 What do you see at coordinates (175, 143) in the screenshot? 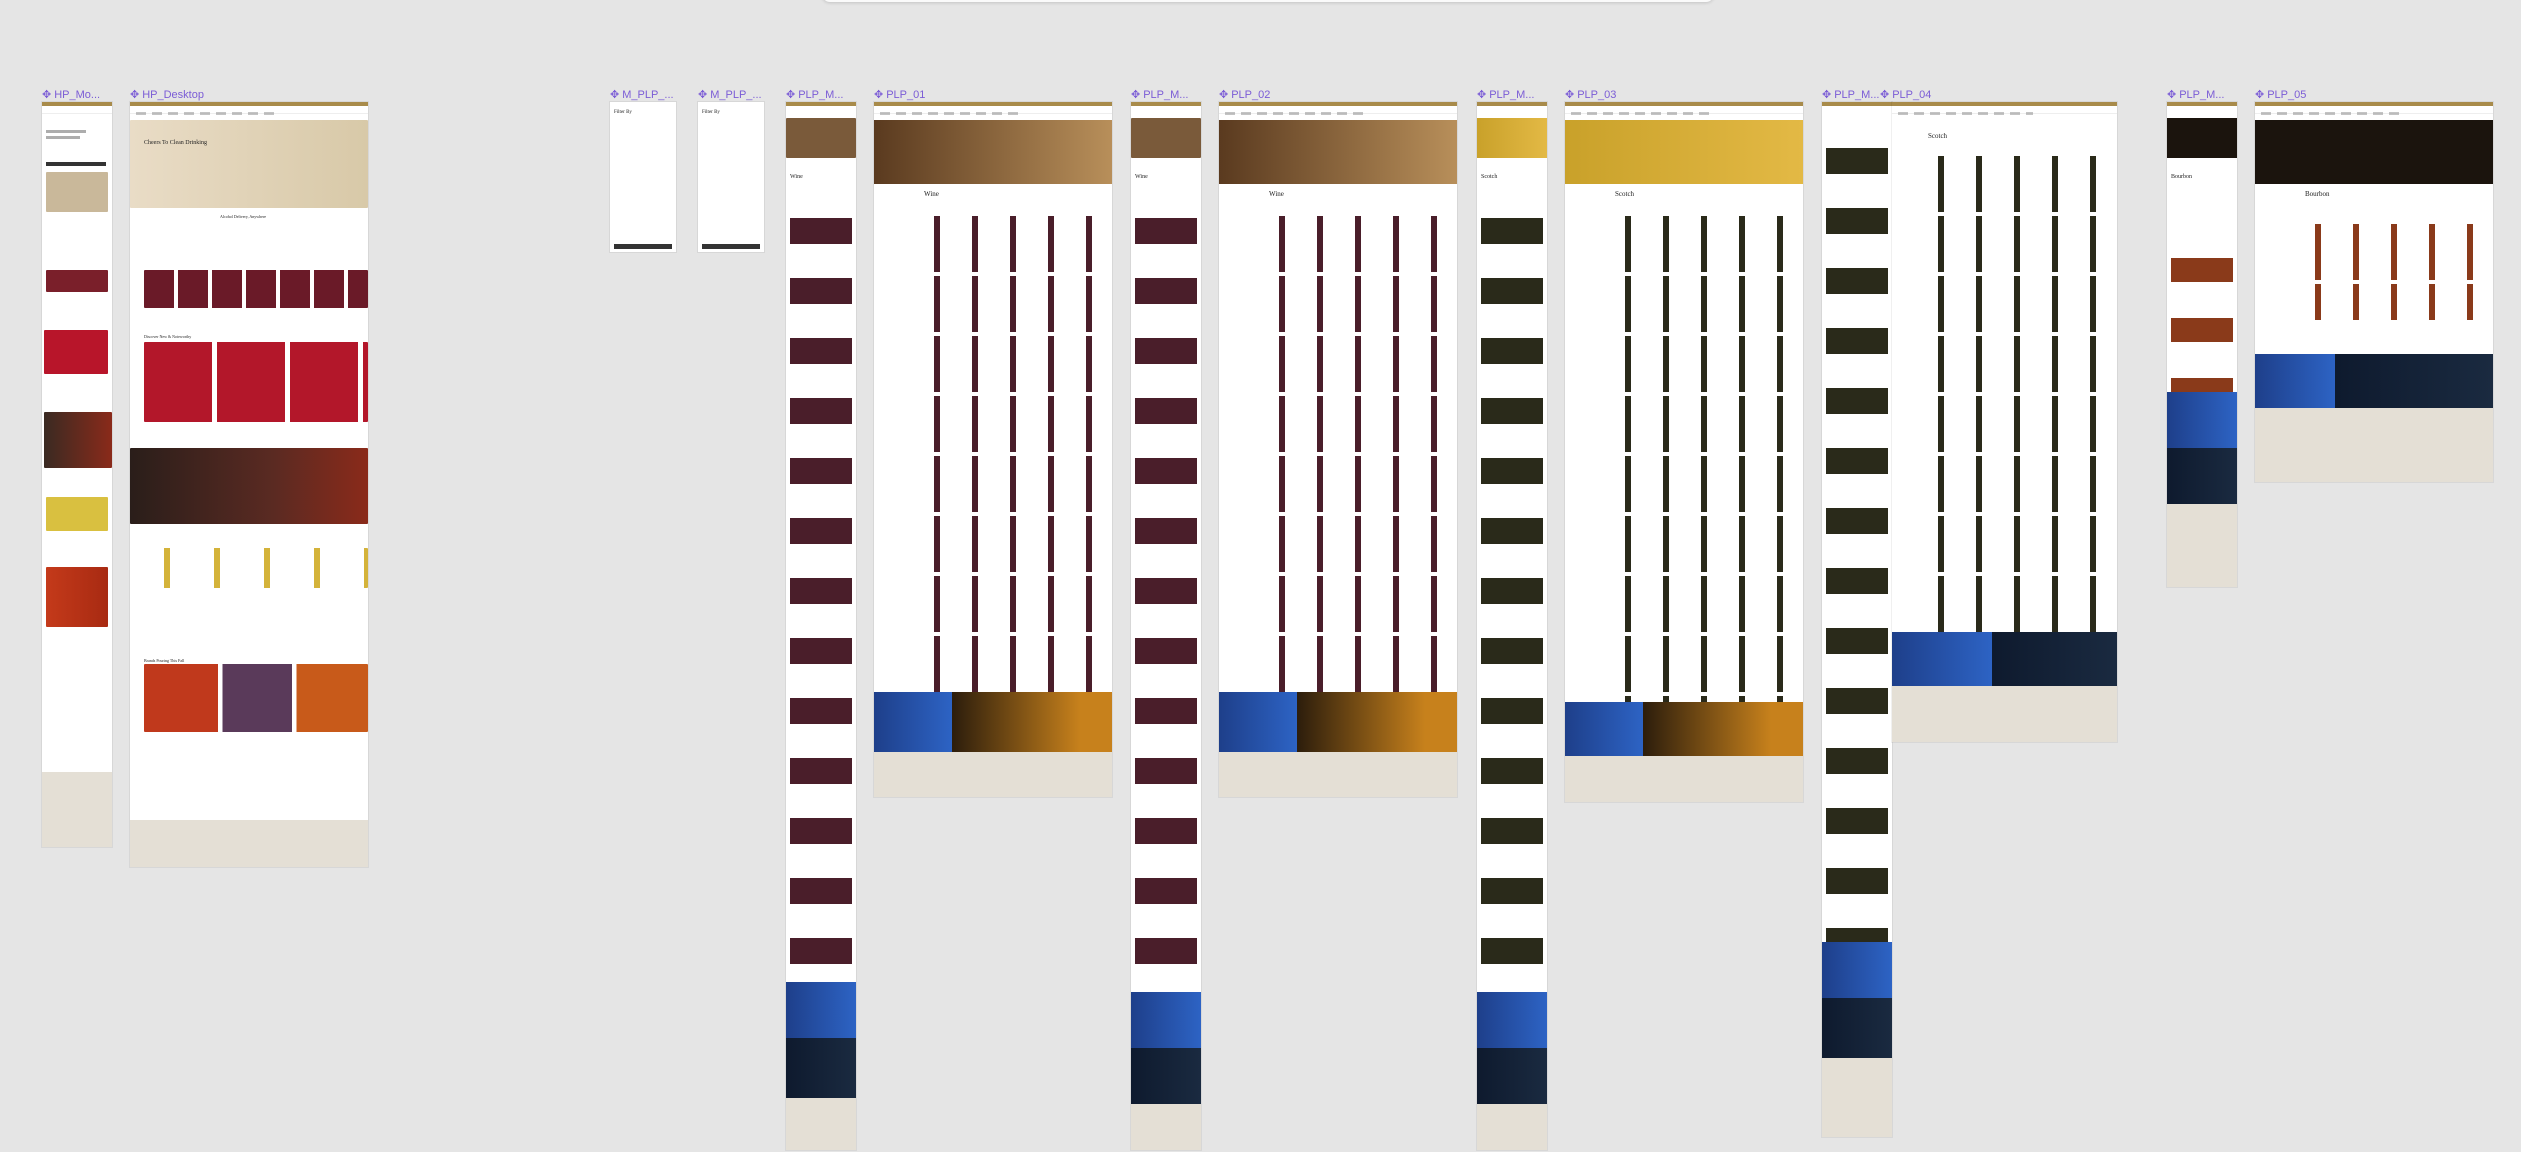
I see `hero-title: Cheers To Clean Drinking` at bounding box center [175, 143].